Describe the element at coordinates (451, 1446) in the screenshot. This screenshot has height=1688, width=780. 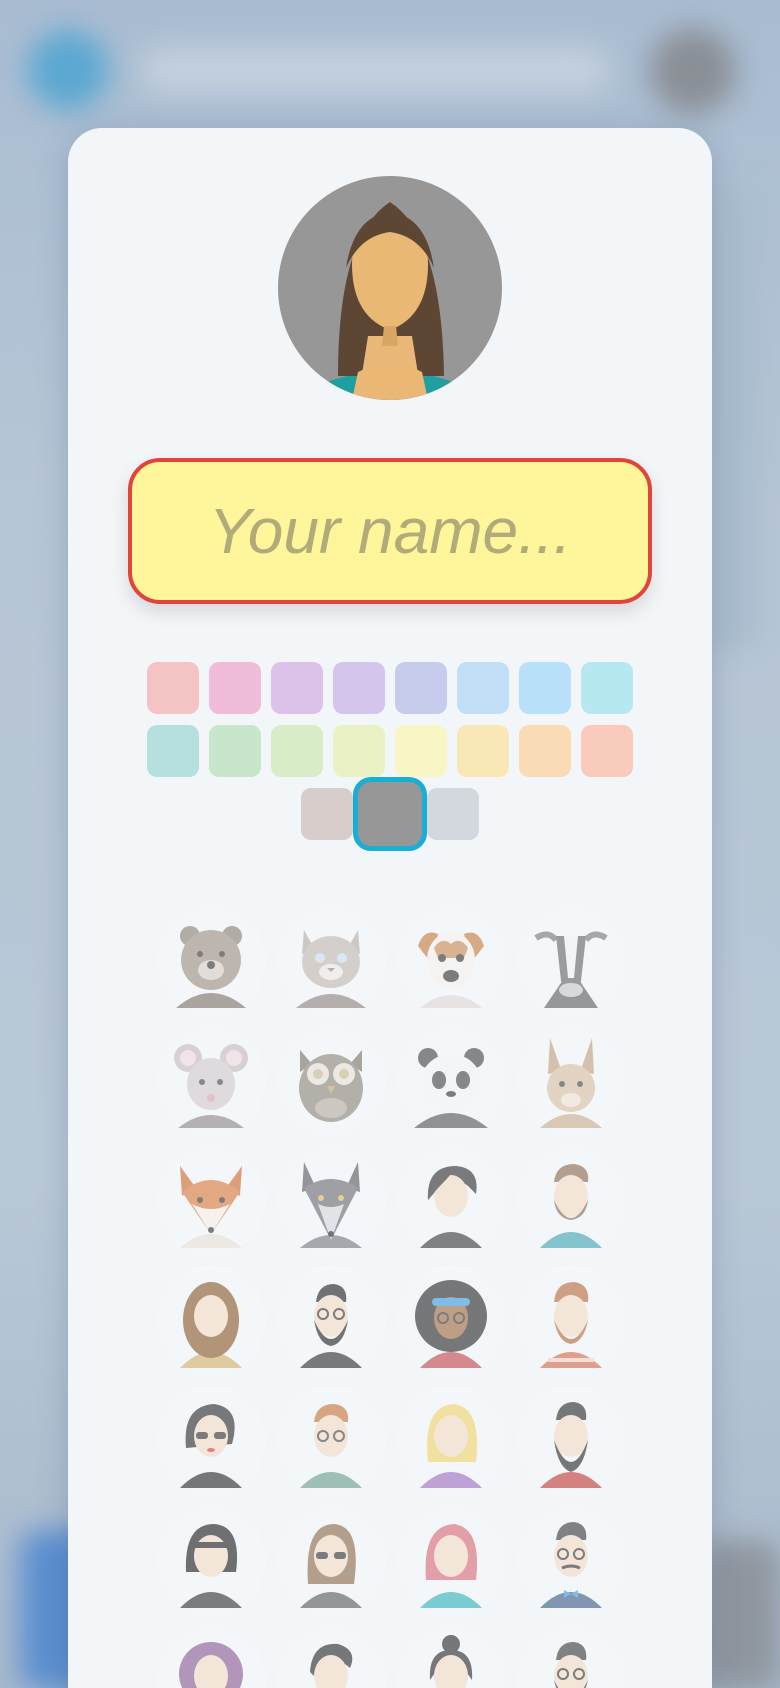
I see `woman-blonde-icon` at that location.